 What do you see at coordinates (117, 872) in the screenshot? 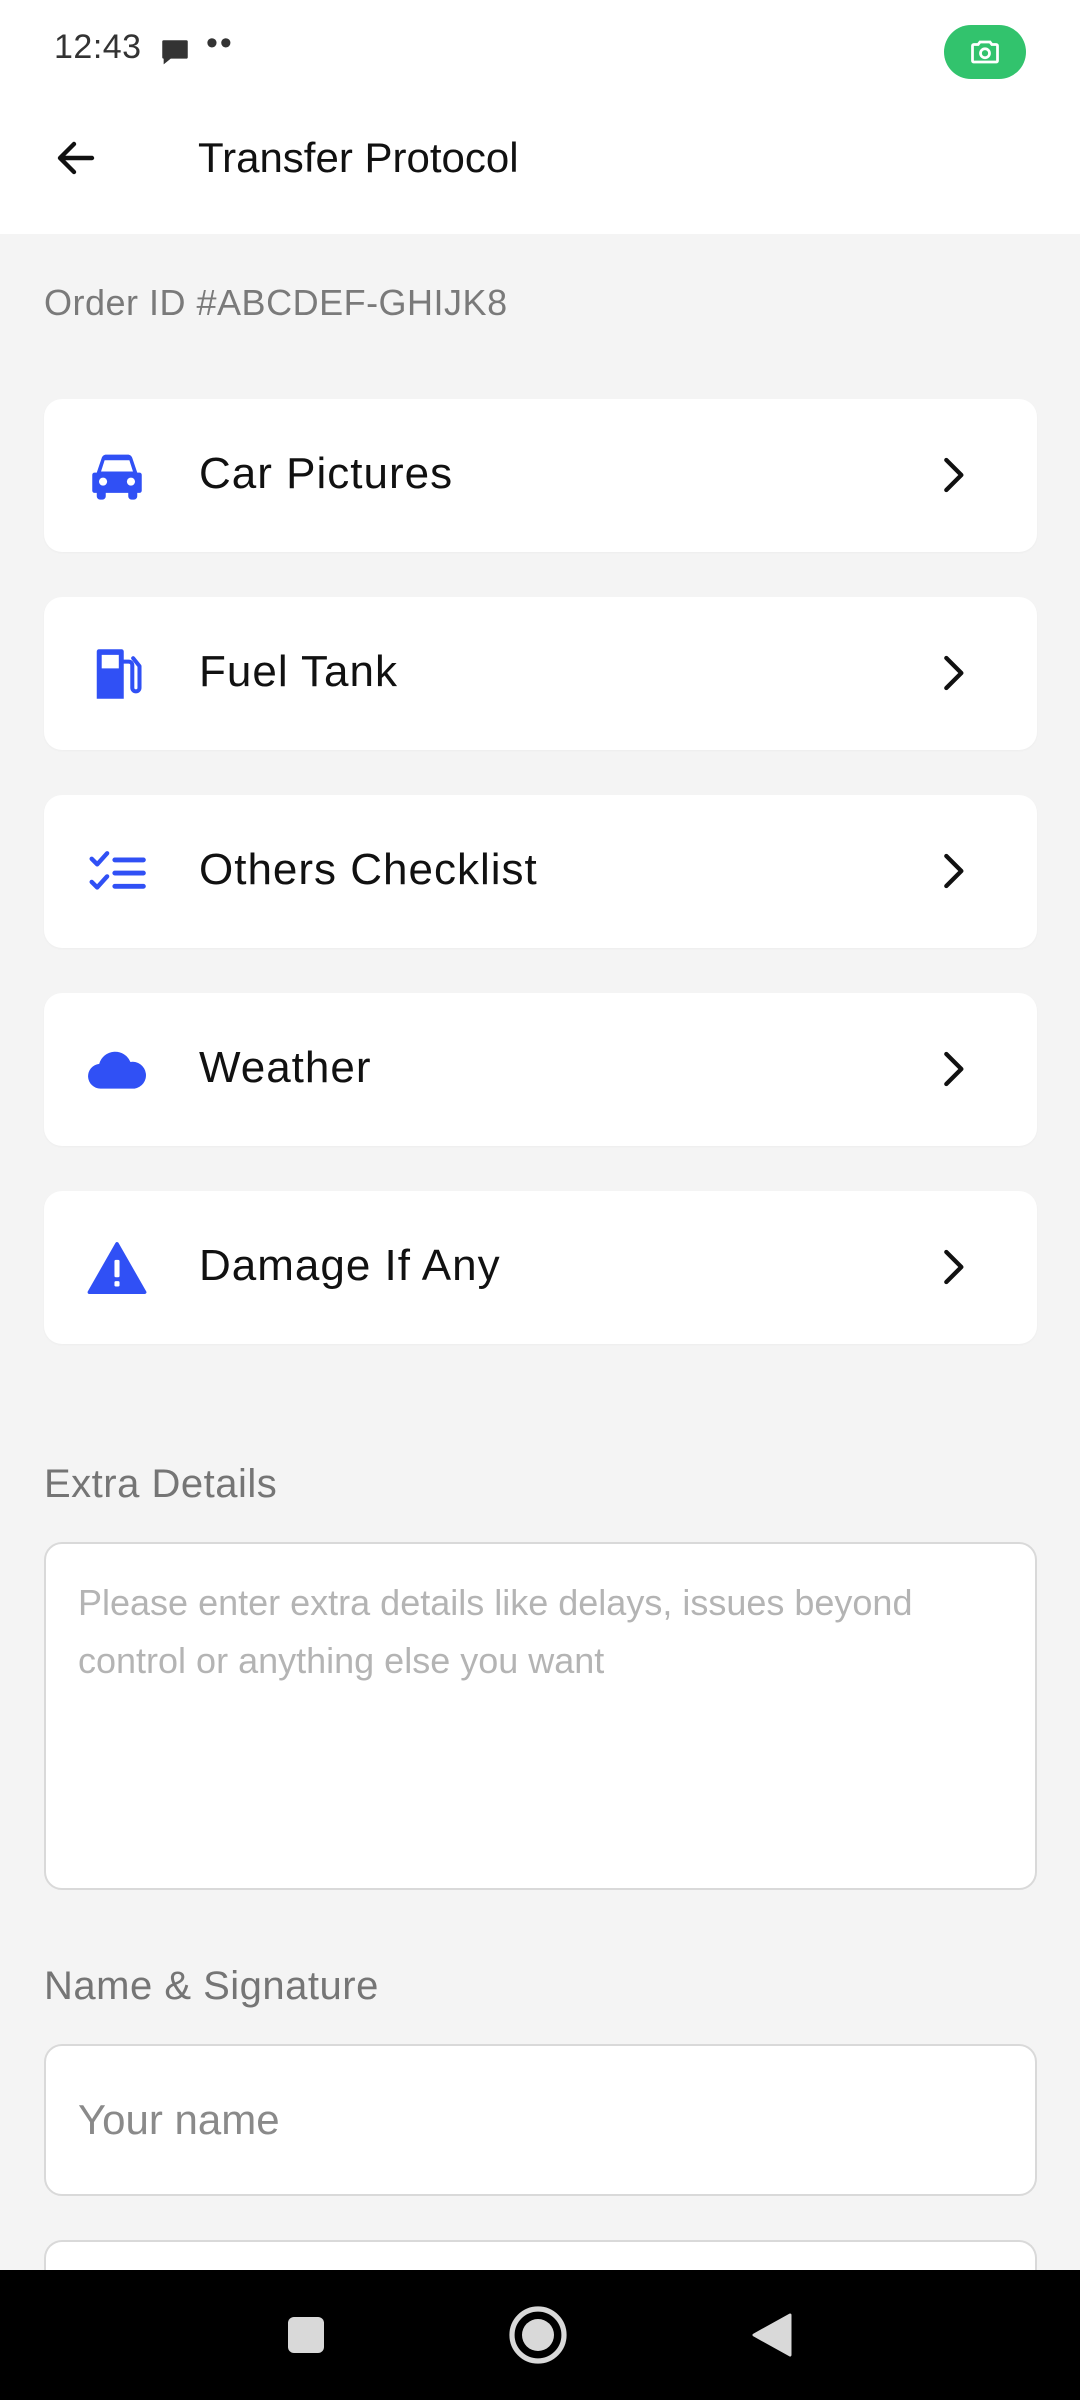
I see `checklist-icon` at bounding box center [117, 872].